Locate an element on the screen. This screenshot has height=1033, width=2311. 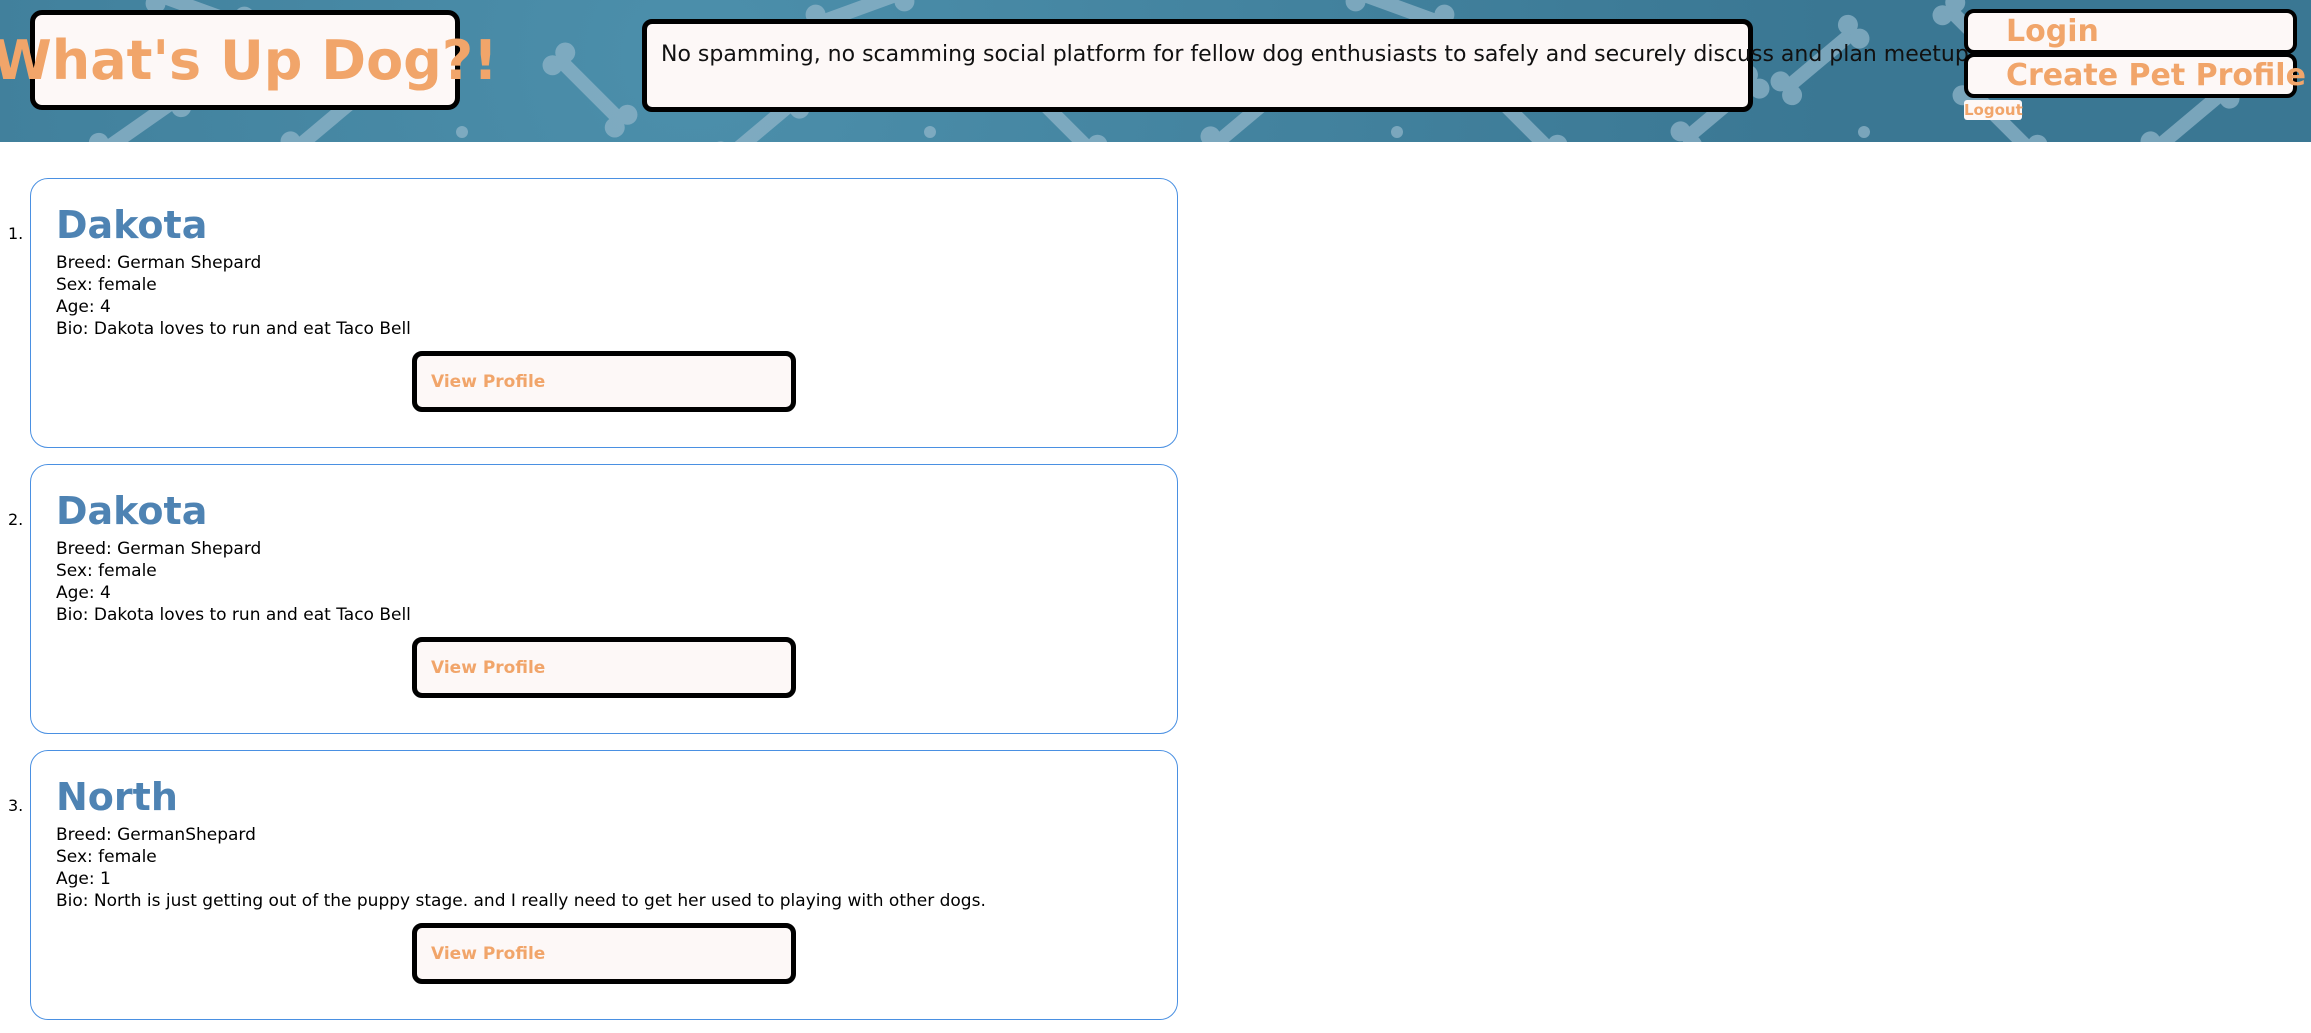
pet-age: Age: 1 is located at coordinates (83, 879).